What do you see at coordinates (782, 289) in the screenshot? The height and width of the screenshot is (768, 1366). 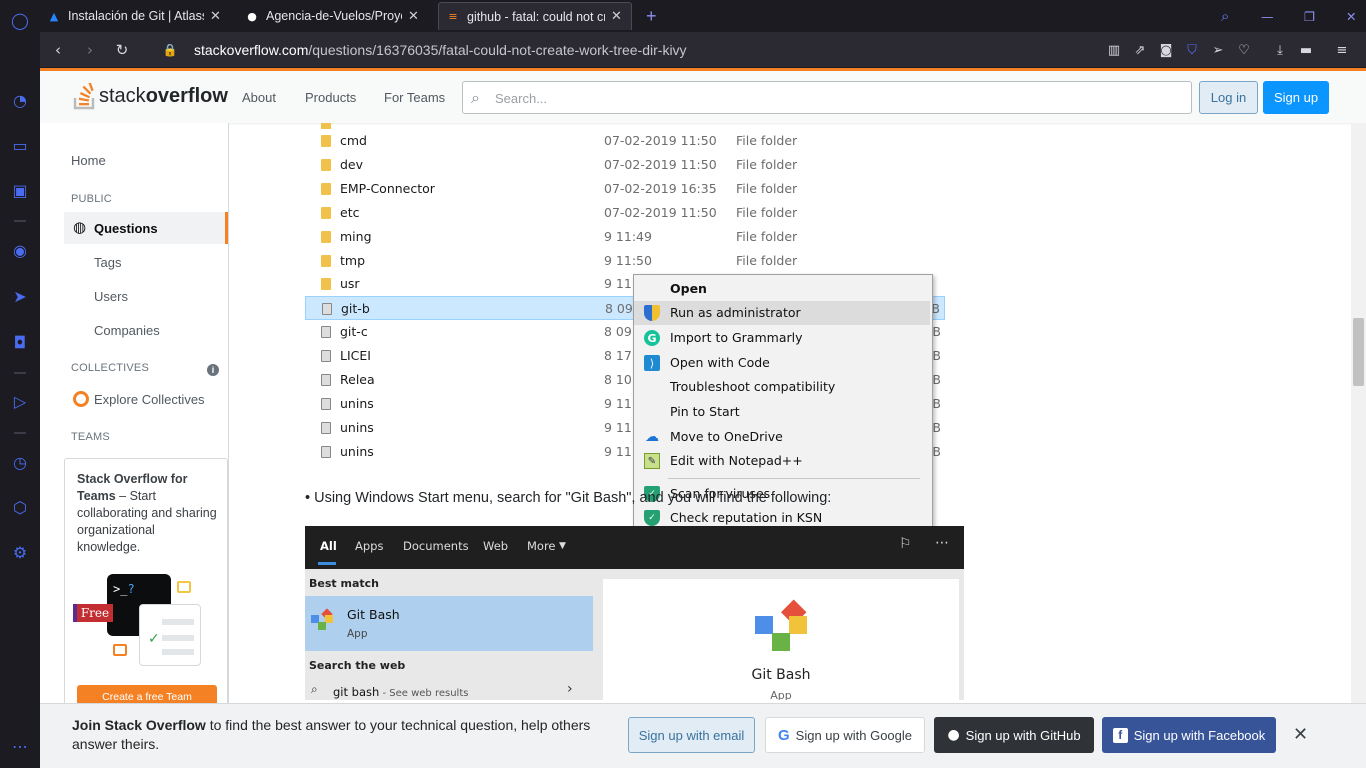 I see `ctx-open: Open` at bounding box center [782, 289].